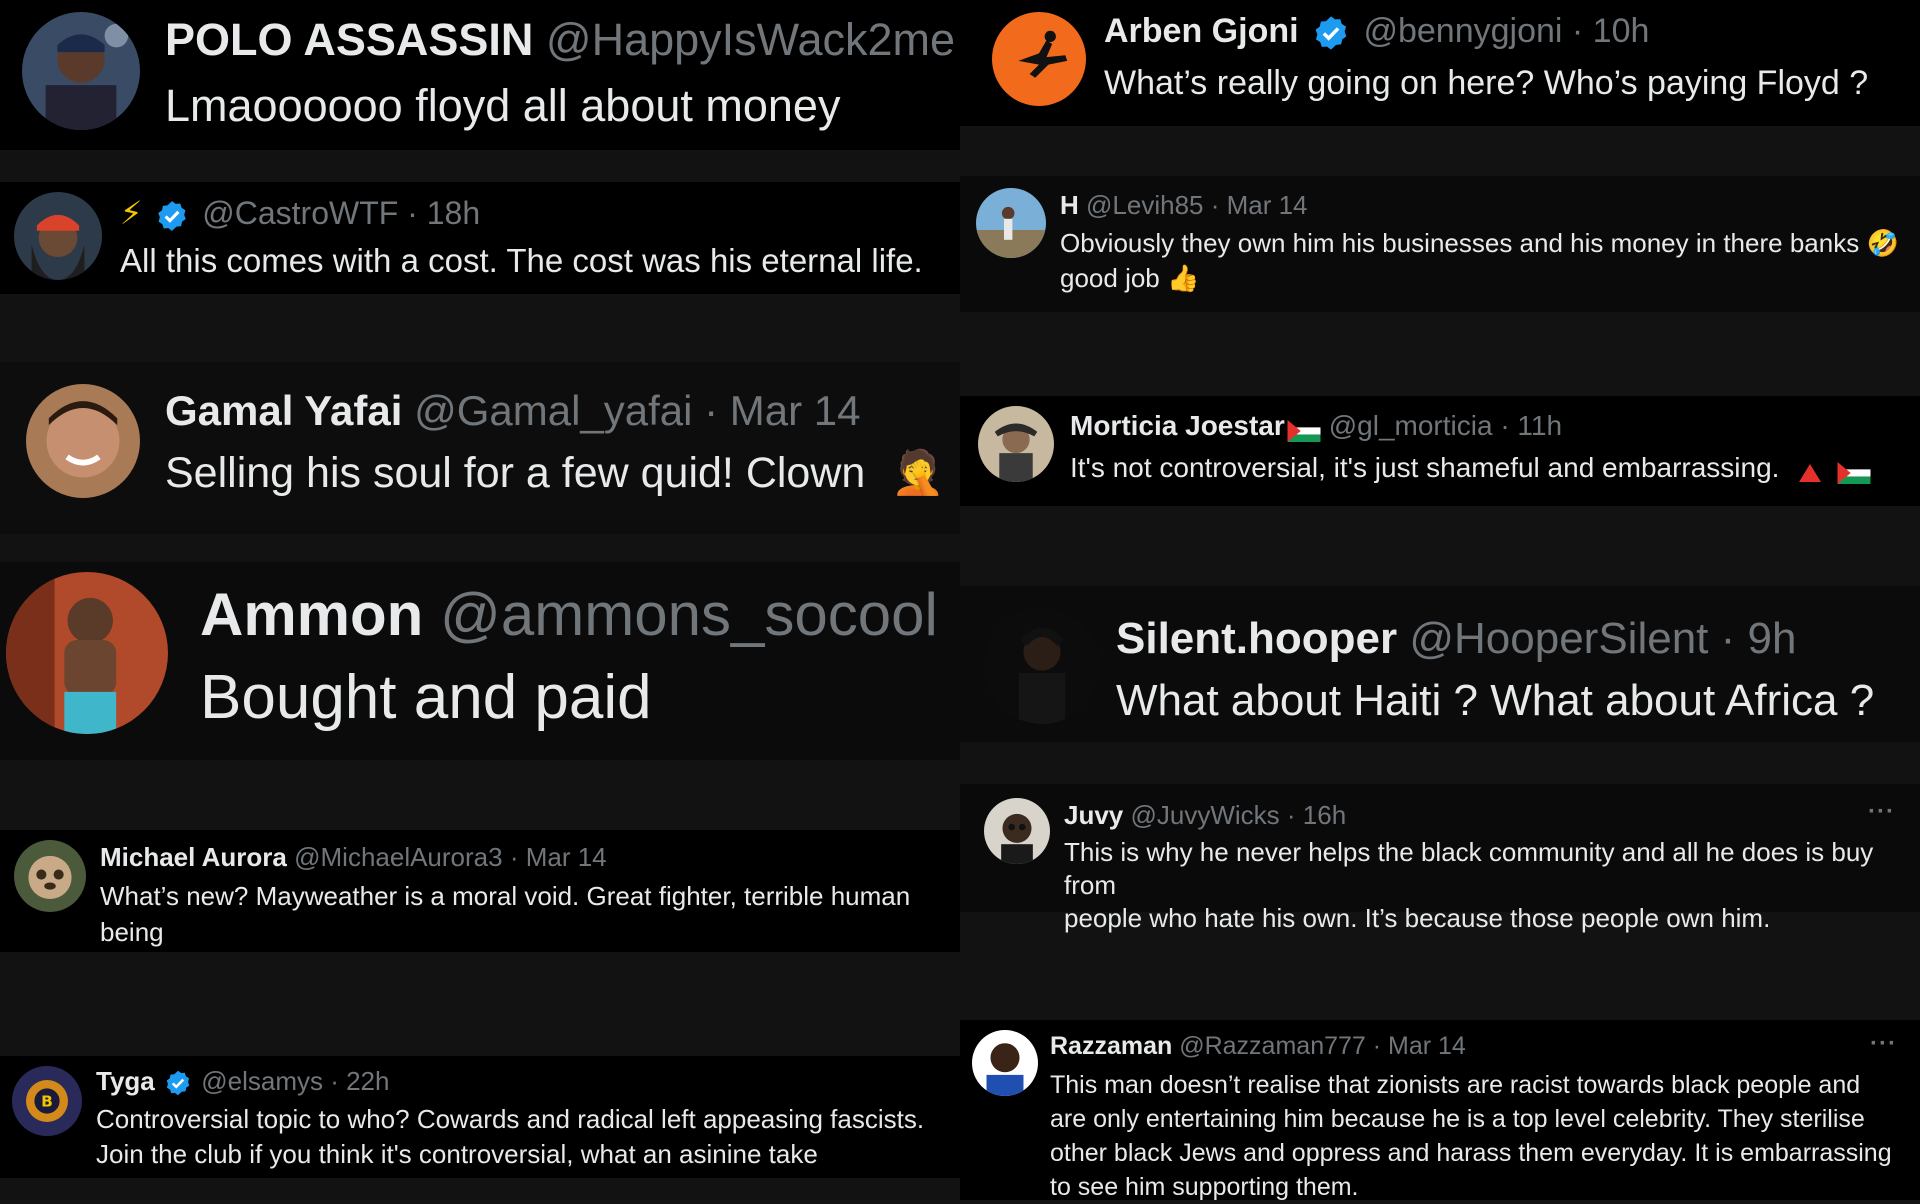  I want to click on user-handle: @HooperSilent · 9h, so click(1602, 638).